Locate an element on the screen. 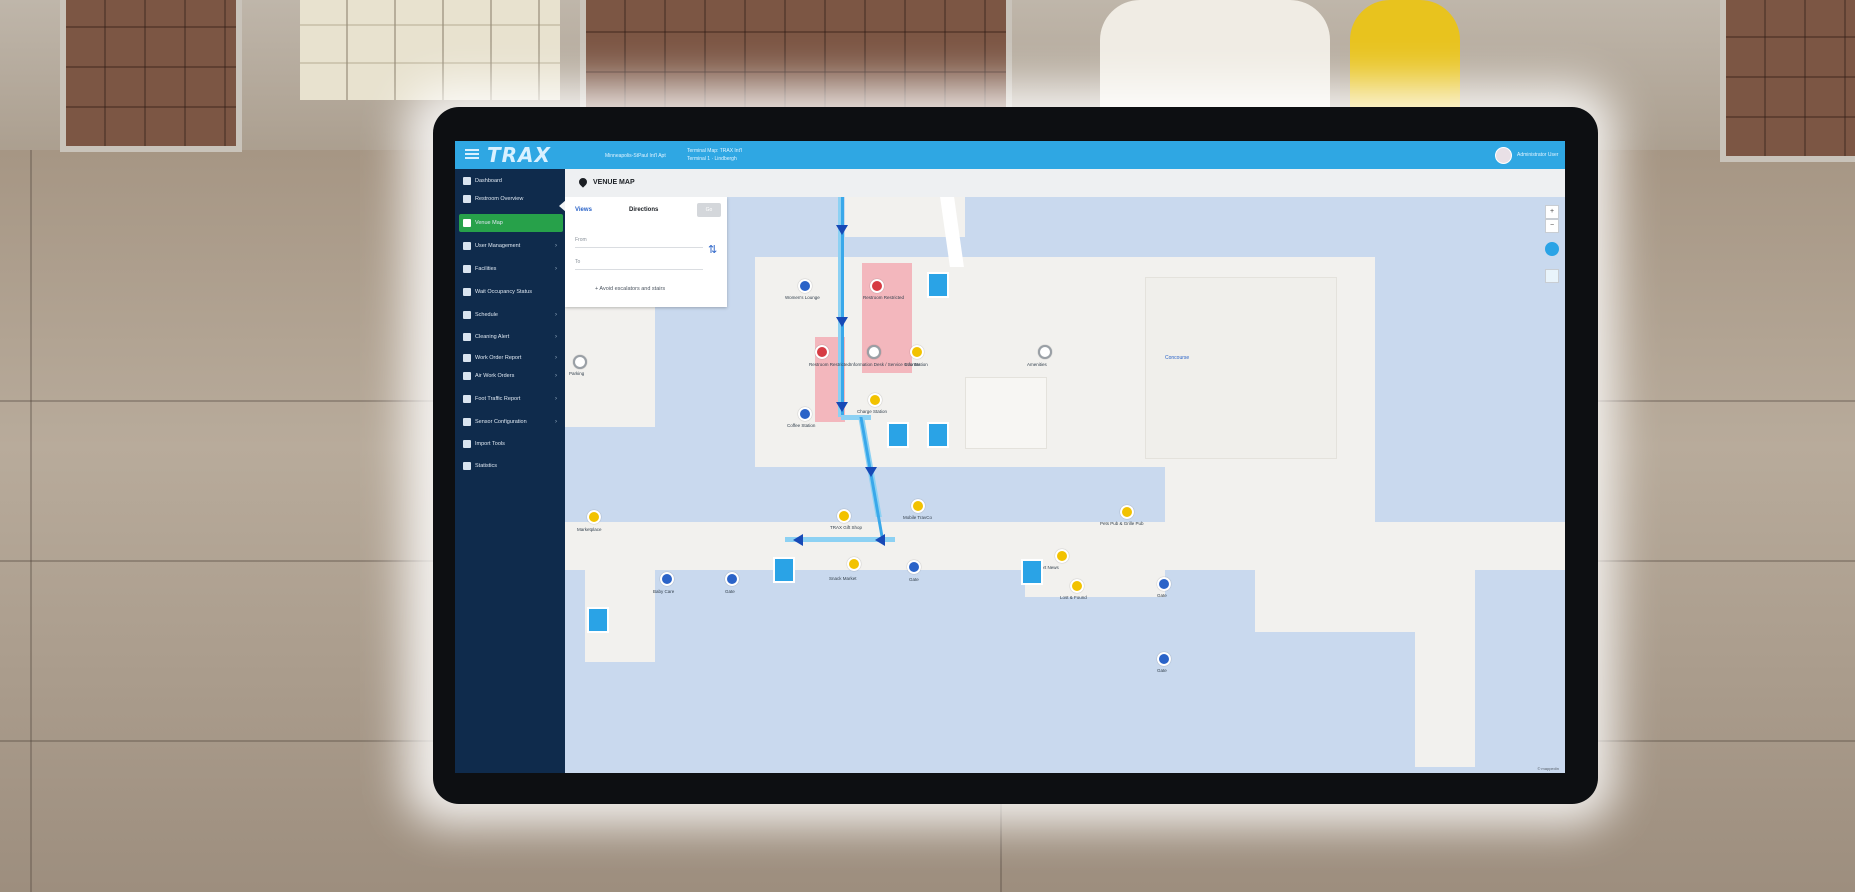 Image resolution: width=1855 pixels, height=892 pixels. sidebar-item-cleaning-alert: Cleaning Alert › is located at coordinates (511, 337).